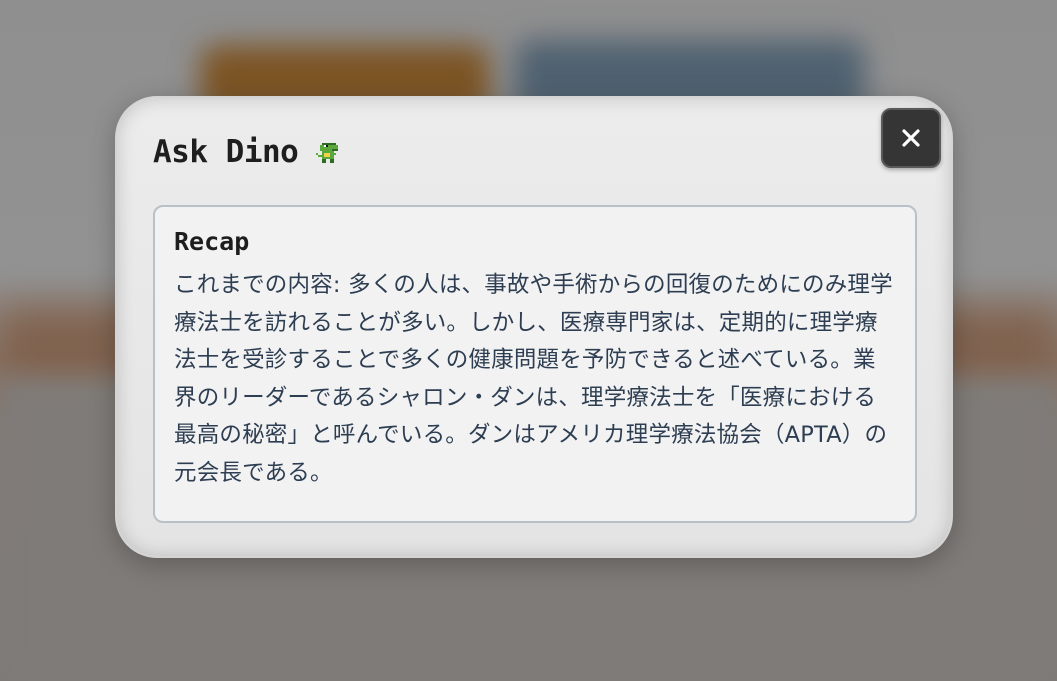 Image resolution: width=1057 pixels, height=681 pixels. I want to click on close-button, so click(911, 138).